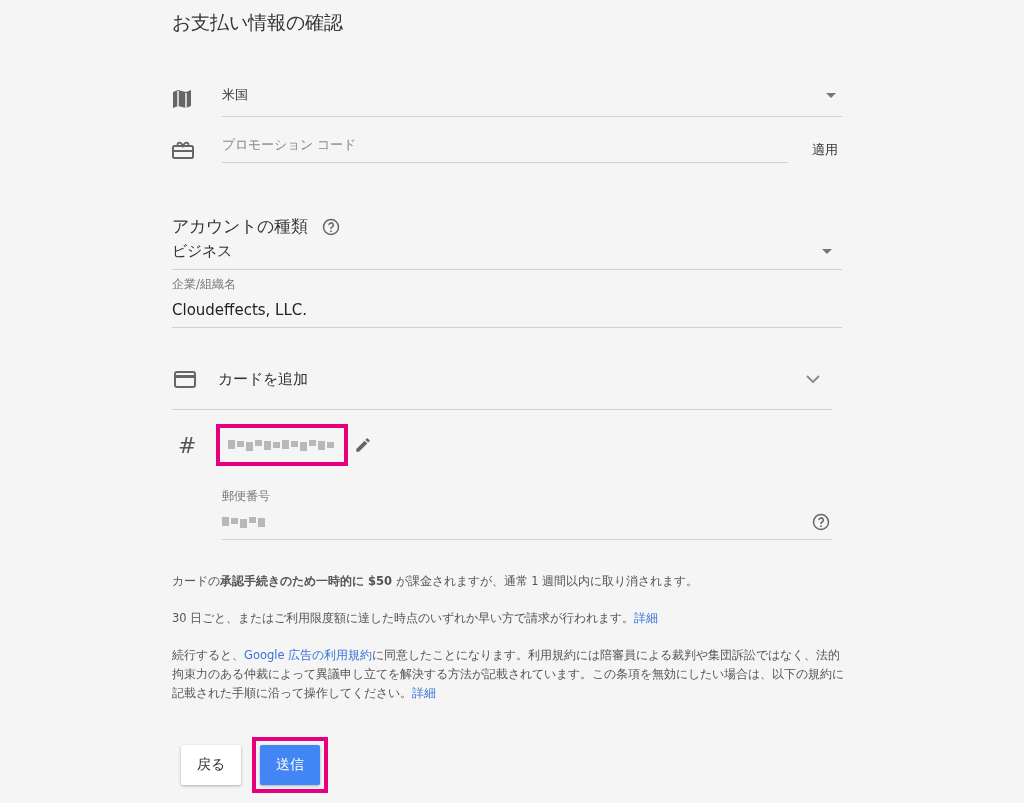 Image resolution: width=1024 pixels, height=803 pixels. Describe the element at coordinates (507, 254) in the screenshot. I see `account-type-dropdown: ビジネス` at that location.